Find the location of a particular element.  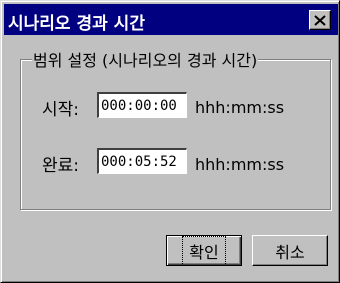

start-label: 시작: is located at coordinates (61, 110).